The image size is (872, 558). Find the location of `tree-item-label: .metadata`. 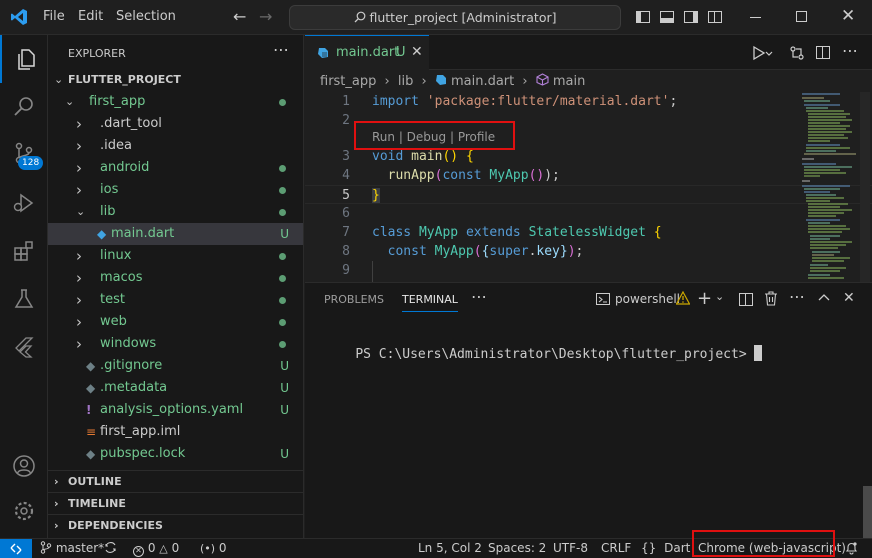

tree-item-label: .metadata is located at coordinates (134, 387).